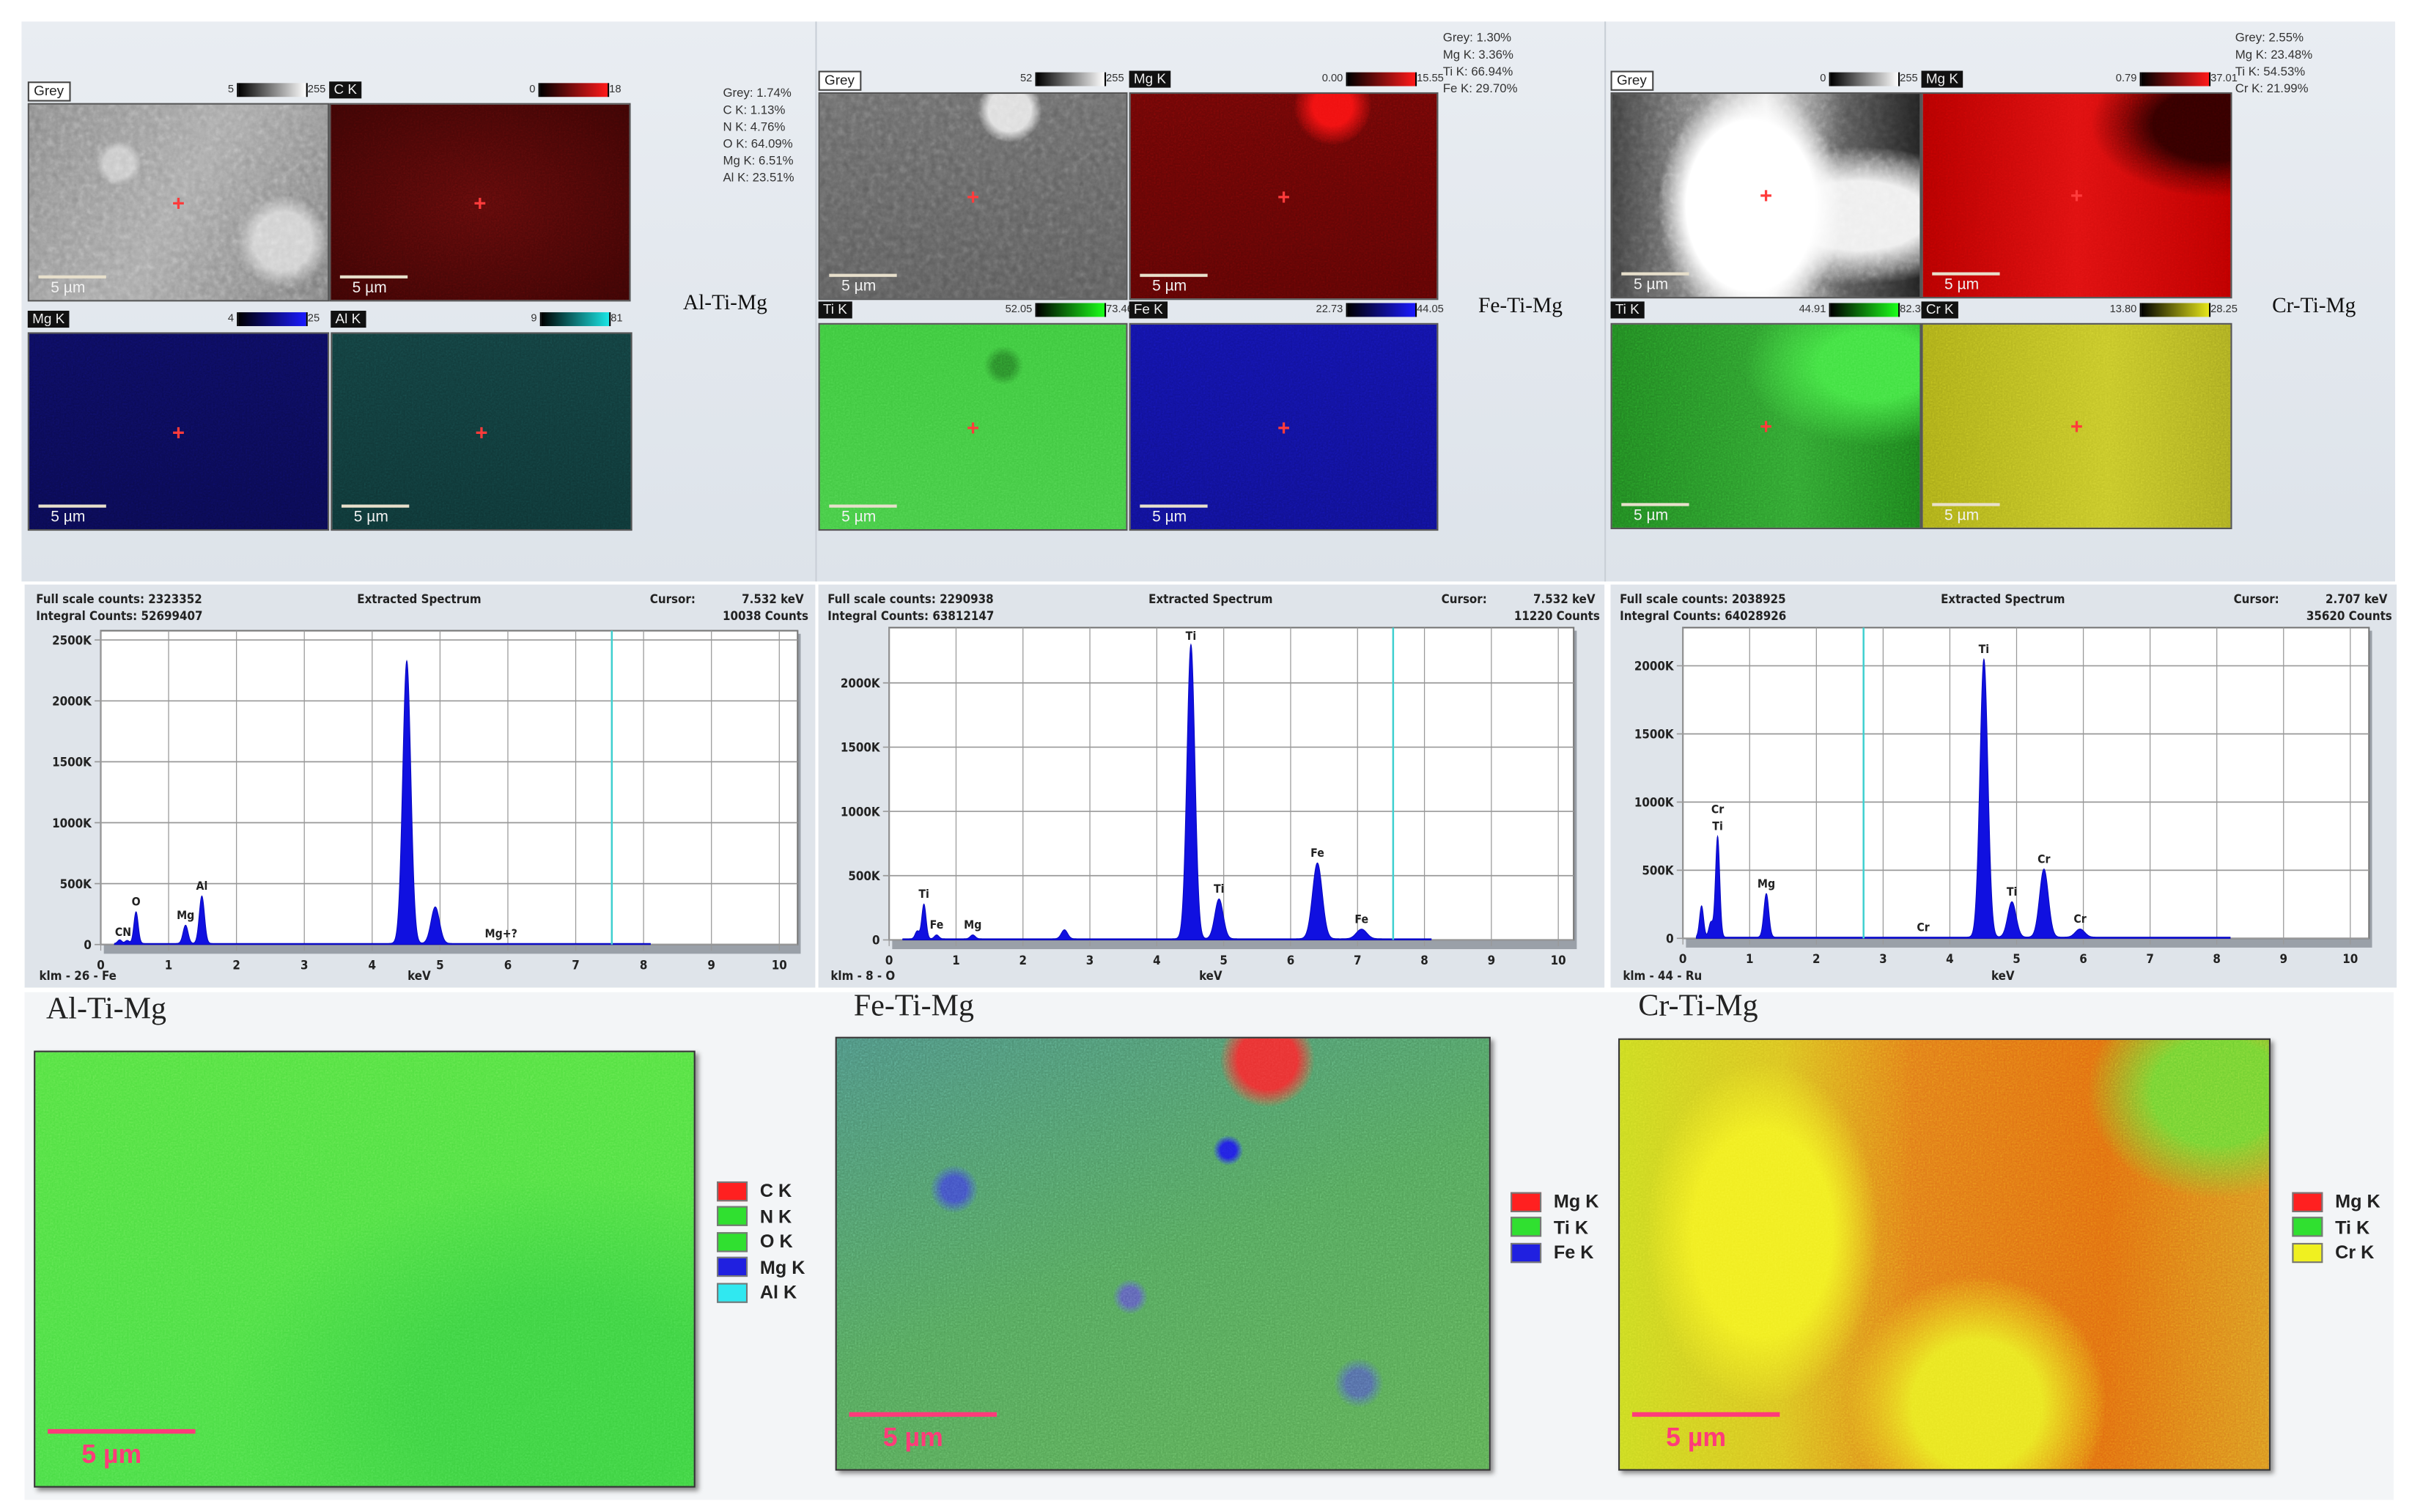  I want to click on legend-item: O K, so click(761, 1242).